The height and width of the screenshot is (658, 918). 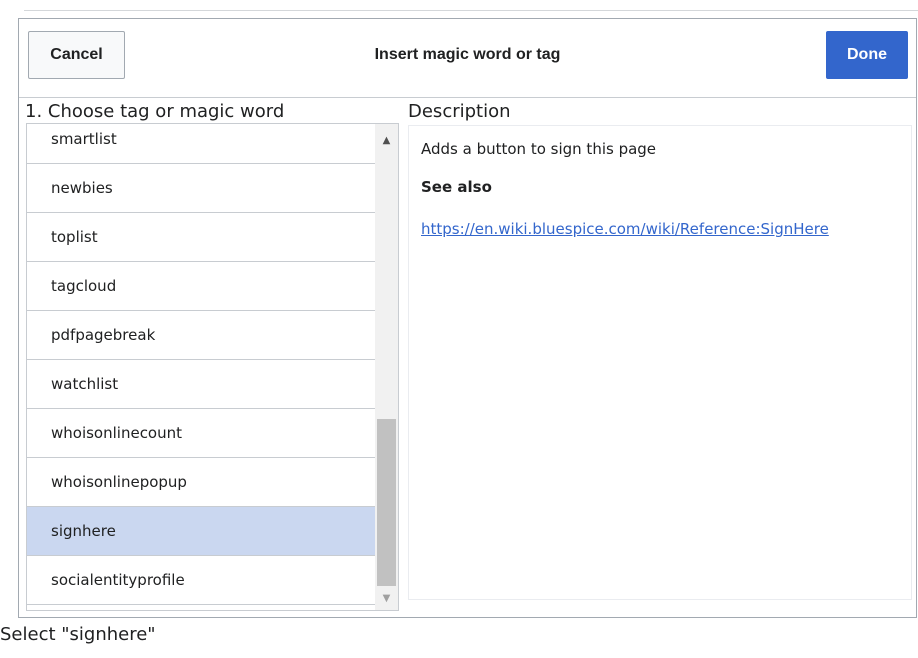 What do you see at coordinates (386, 598) in the screenshot?
I see `scroll-down-arrow-icon: ▼` at bounding box center [386, 598].